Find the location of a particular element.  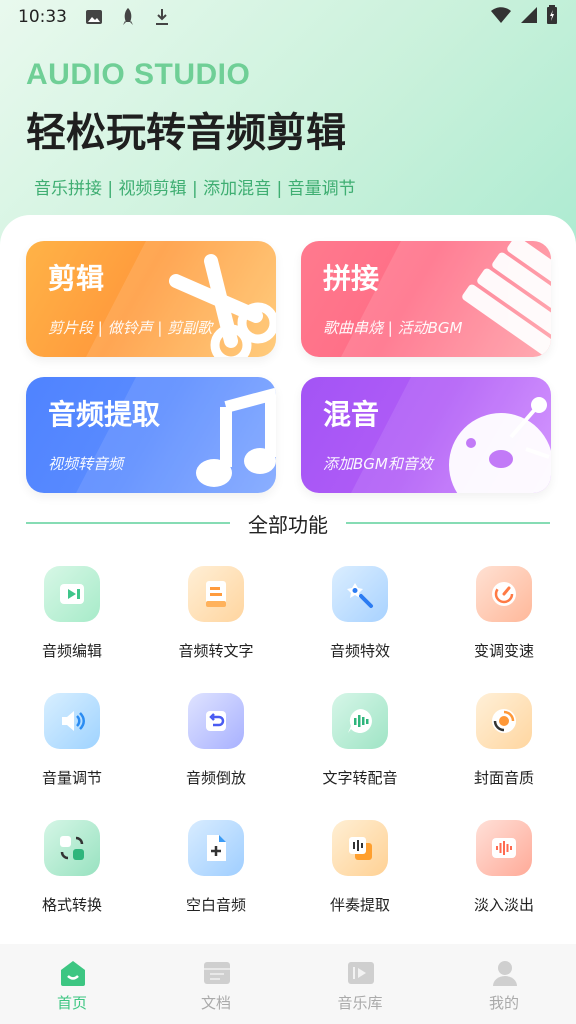

feature-volume-adjust: 音量调节 is located at coordinates (72, 742).